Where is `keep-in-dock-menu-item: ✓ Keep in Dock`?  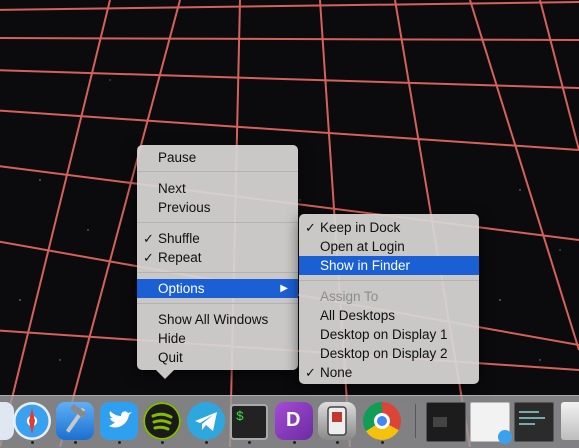 keep-in-dock-menu-item: ✓ Keep in Dock is located at coordinates (389, 227).